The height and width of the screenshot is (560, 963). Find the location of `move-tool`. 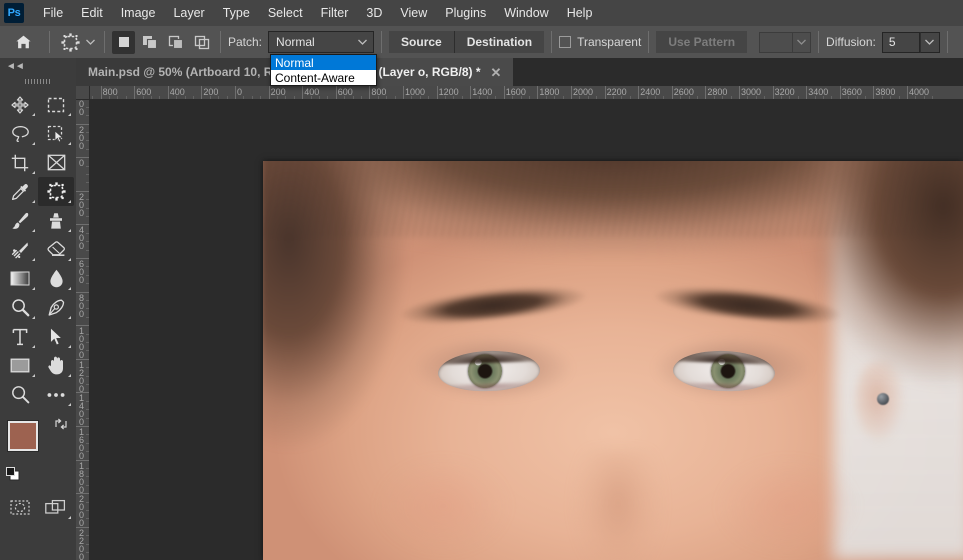

move-tool is located at coordinates (20, 104).